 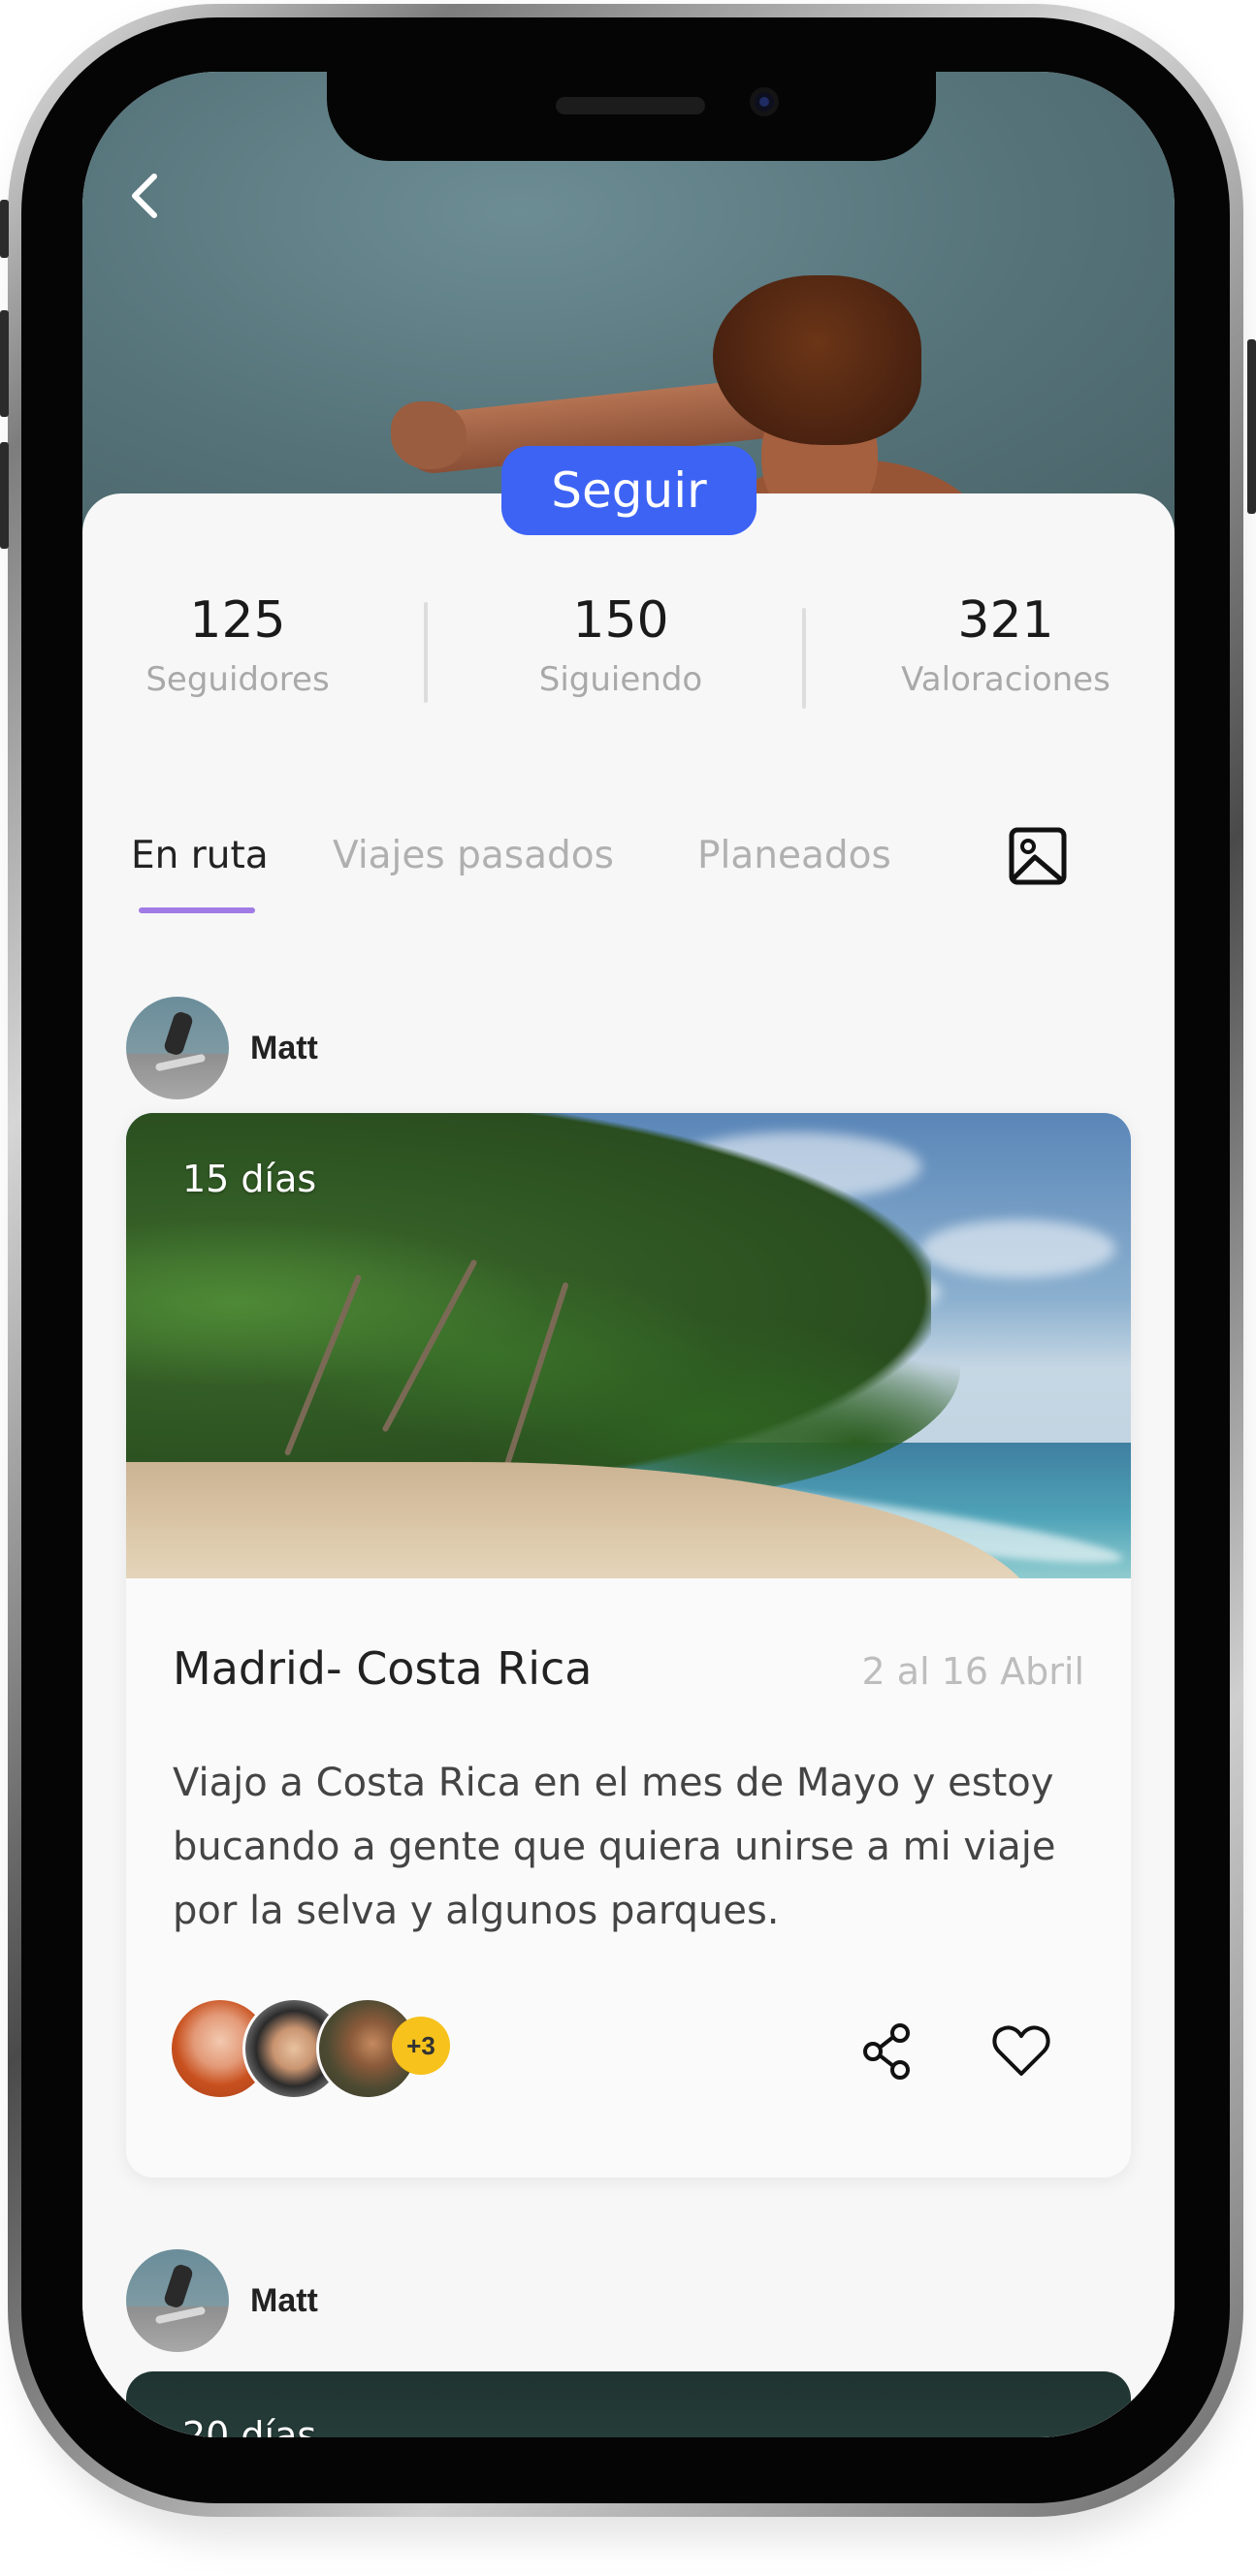 I want to click on more-participants-badge: +3, so click(x=421, y=2046).